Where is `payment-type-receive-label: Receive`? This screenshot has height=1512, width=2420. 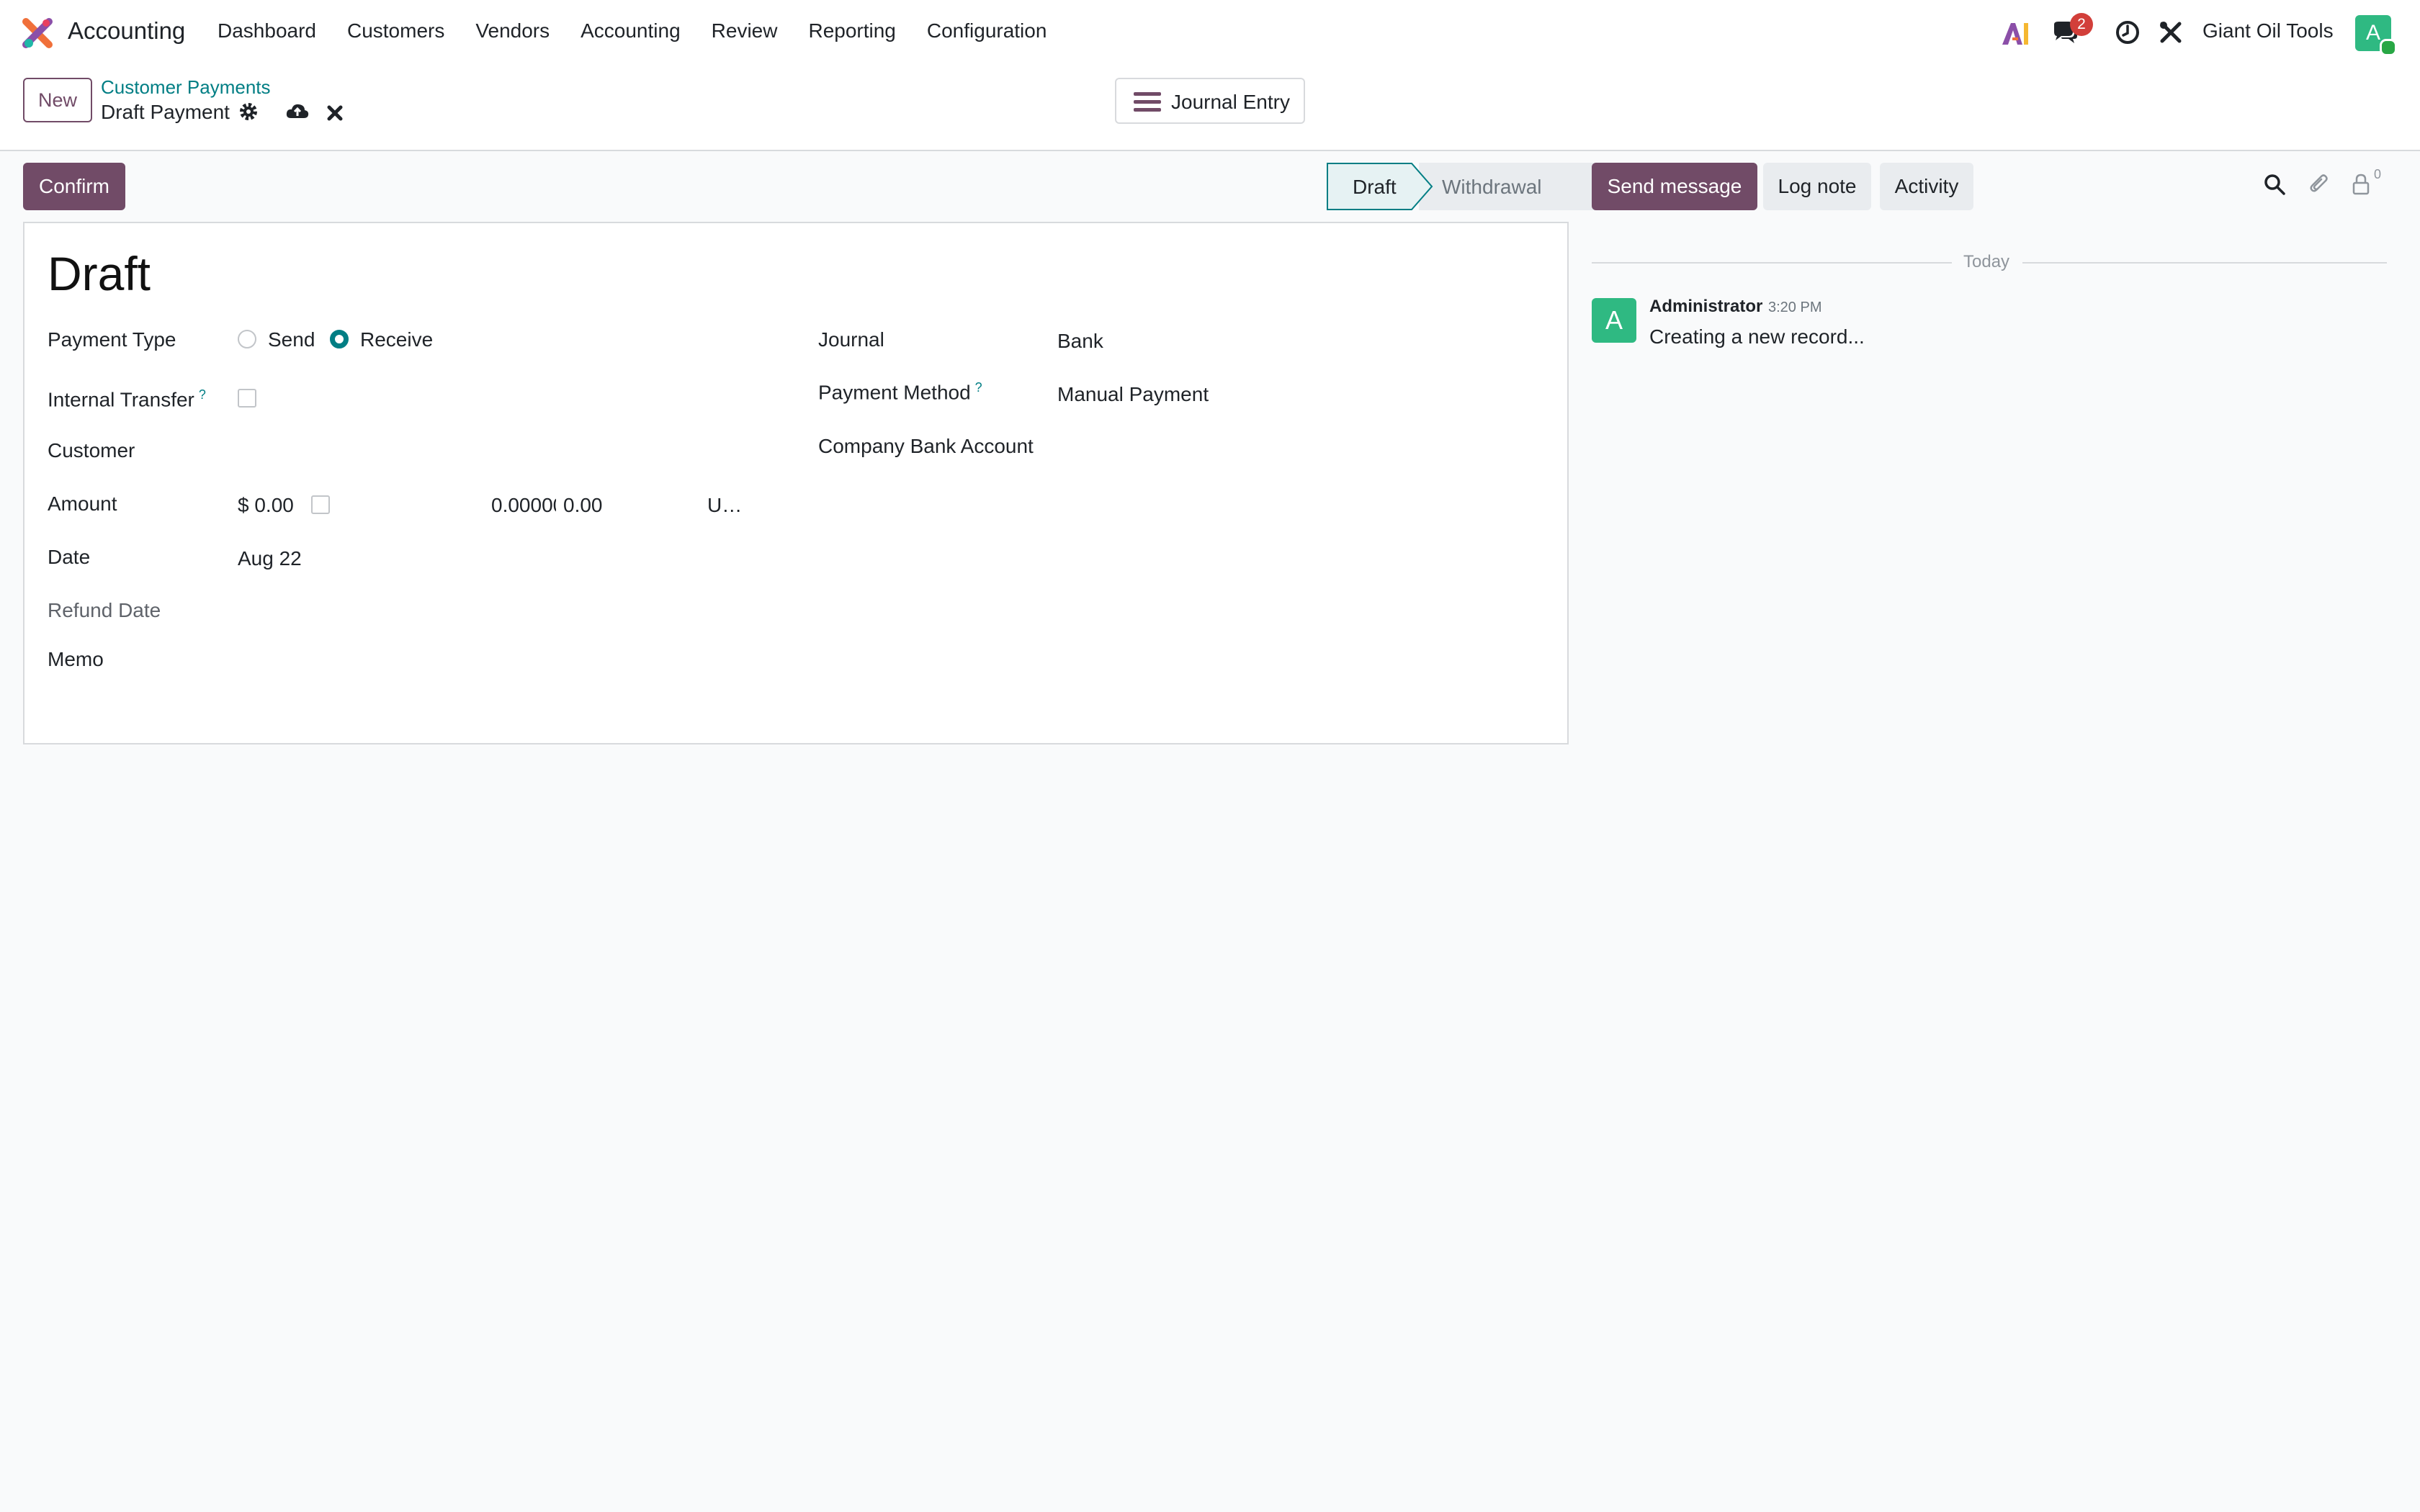
payment-type-receive-label: Receive is located at coordinates (396, 339).